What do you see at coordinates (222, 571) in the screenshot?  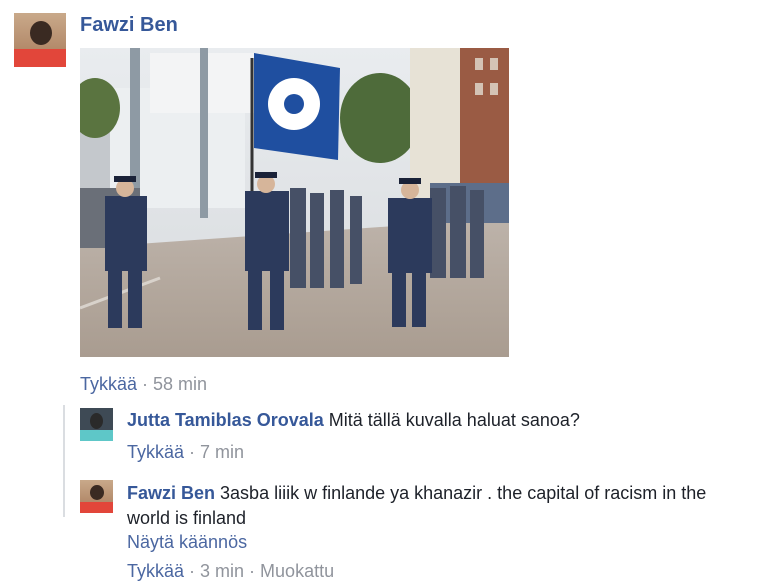 I see `reply-time: 3 min` at bounding box center [222, 571].